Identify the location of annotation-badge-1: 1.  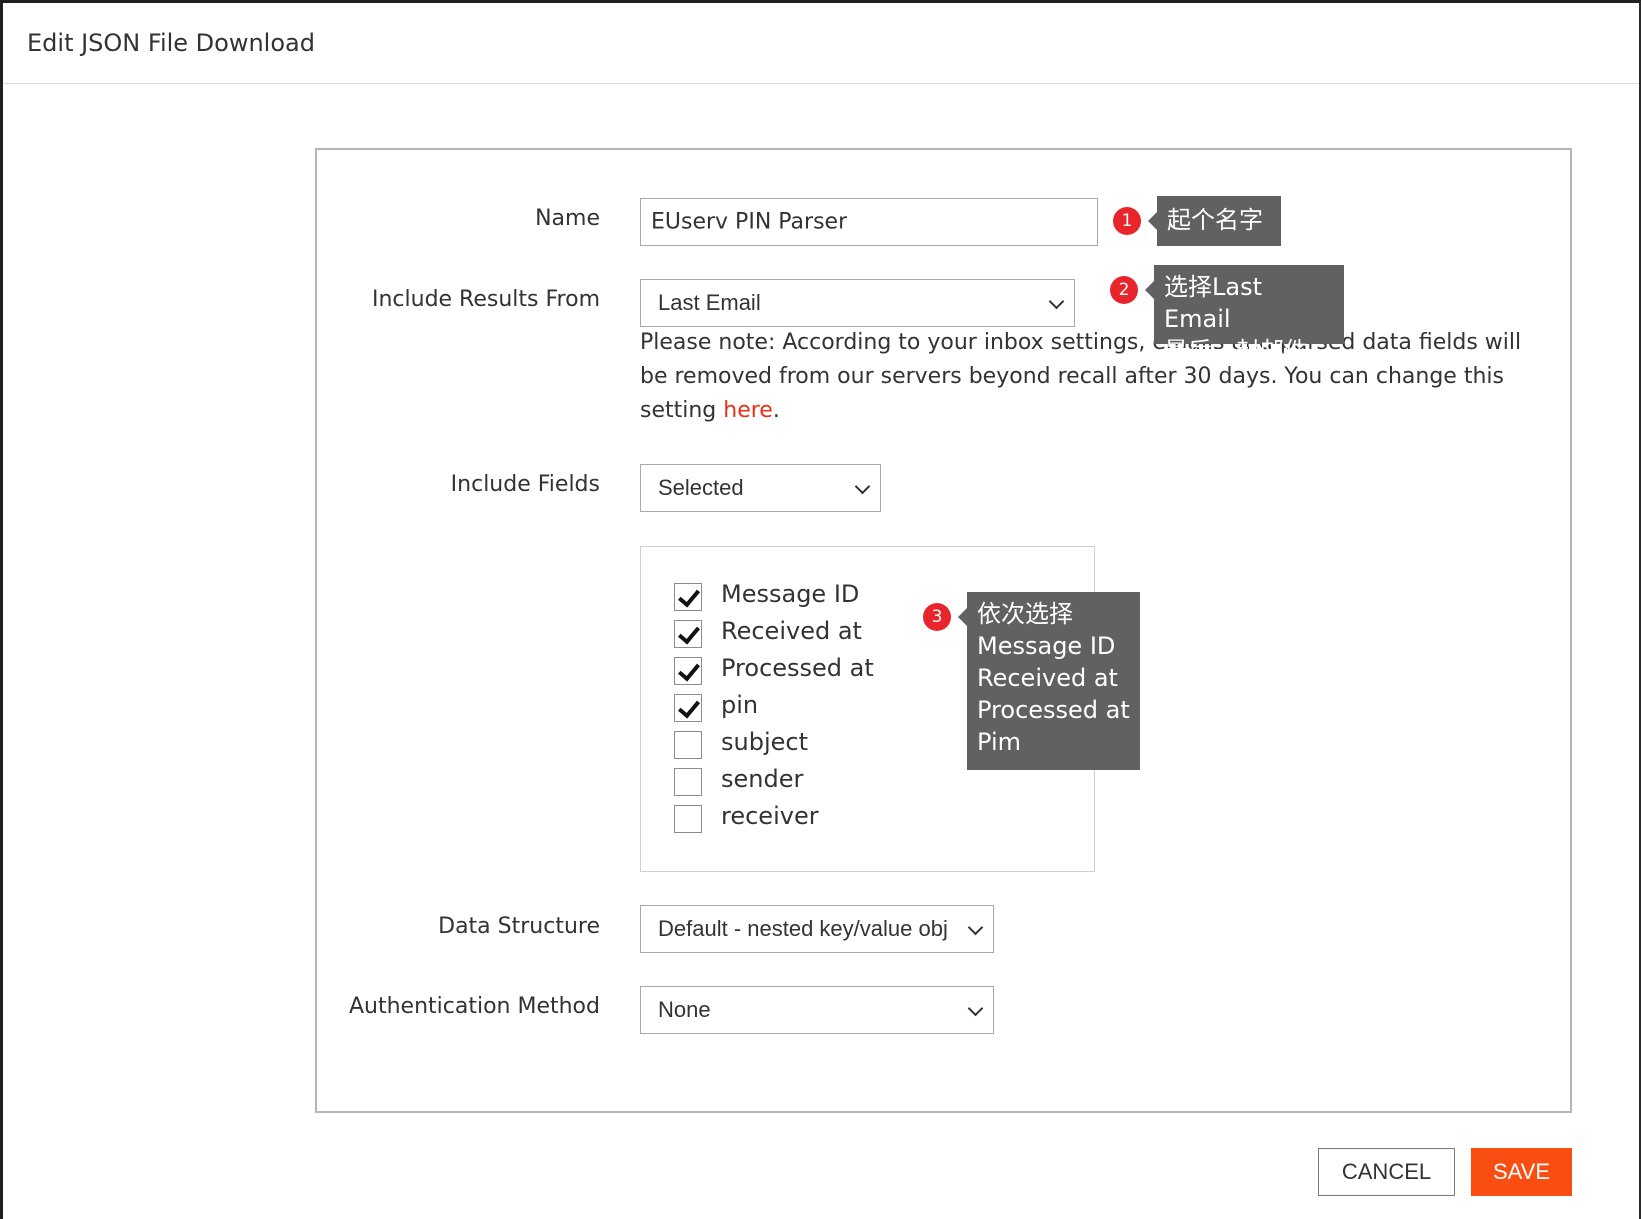
(1127, 221).